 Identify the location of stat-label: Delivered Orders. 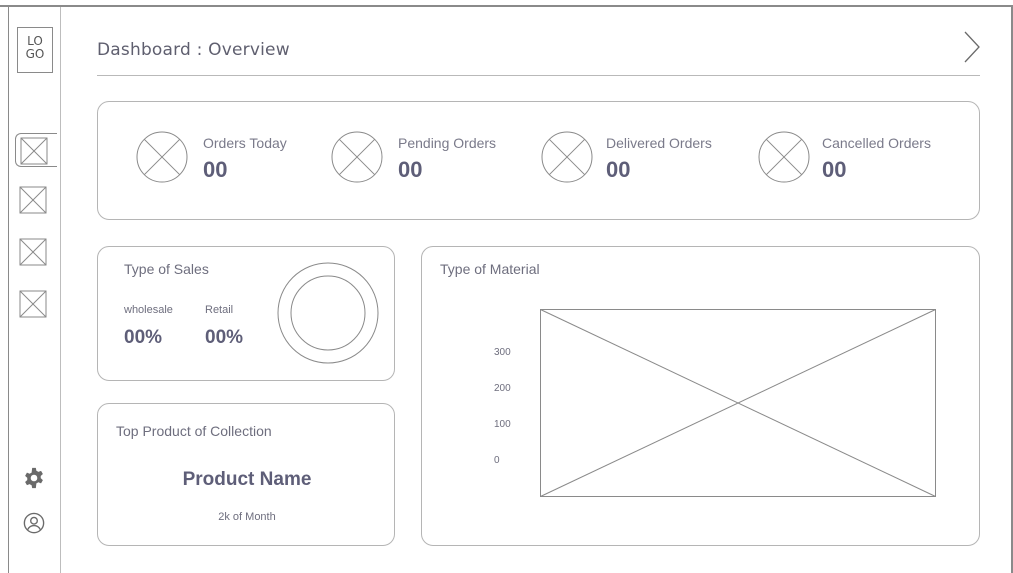
(659, 143).